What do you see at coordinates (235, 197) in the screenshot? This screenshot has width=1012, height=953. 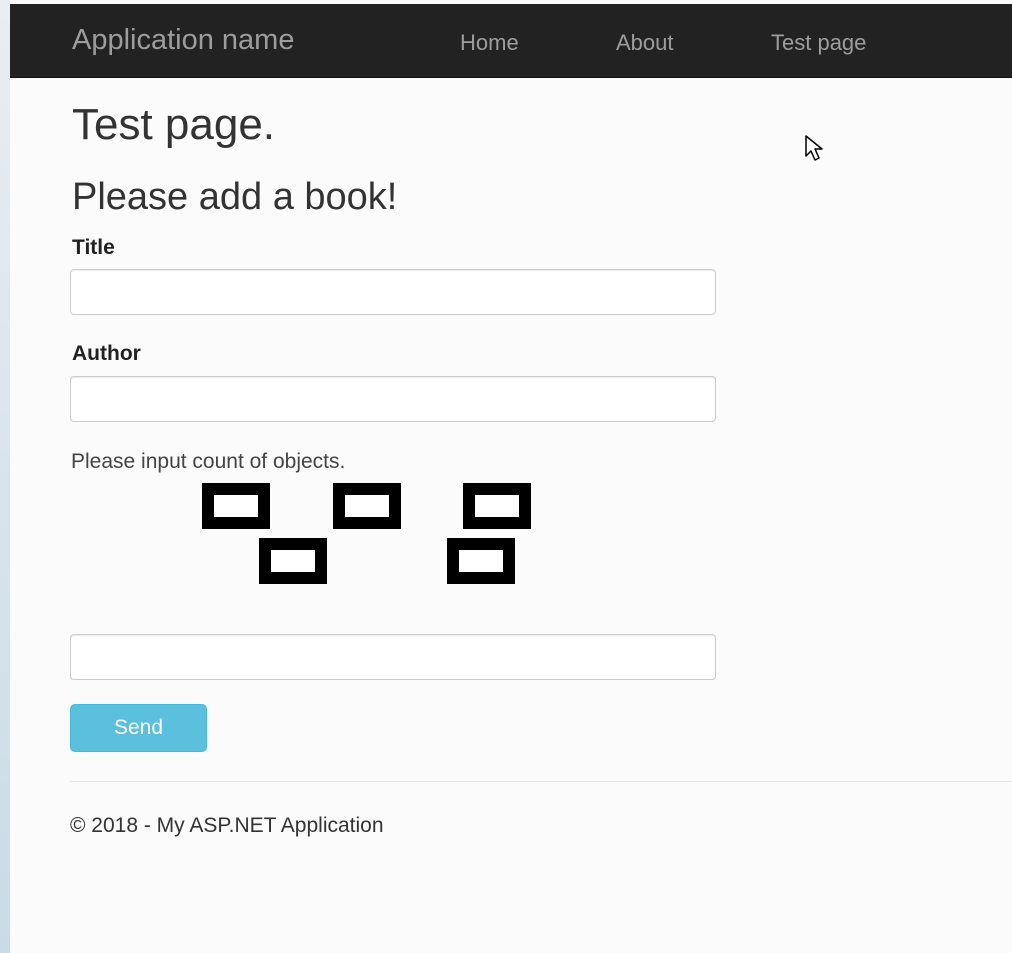 I see `form-heading: Please add a book!` at bounding box center [235, 197].